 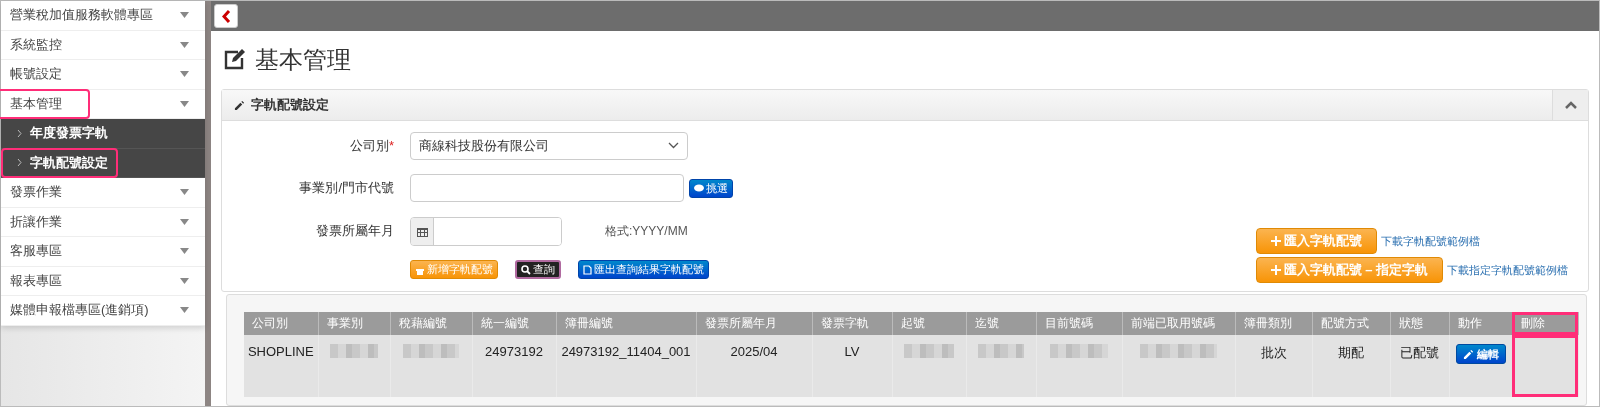 What do you see at coordinates (281, 323) in the screenshot?
I see `column-header: 公司別` at bounding box center [281, 323].